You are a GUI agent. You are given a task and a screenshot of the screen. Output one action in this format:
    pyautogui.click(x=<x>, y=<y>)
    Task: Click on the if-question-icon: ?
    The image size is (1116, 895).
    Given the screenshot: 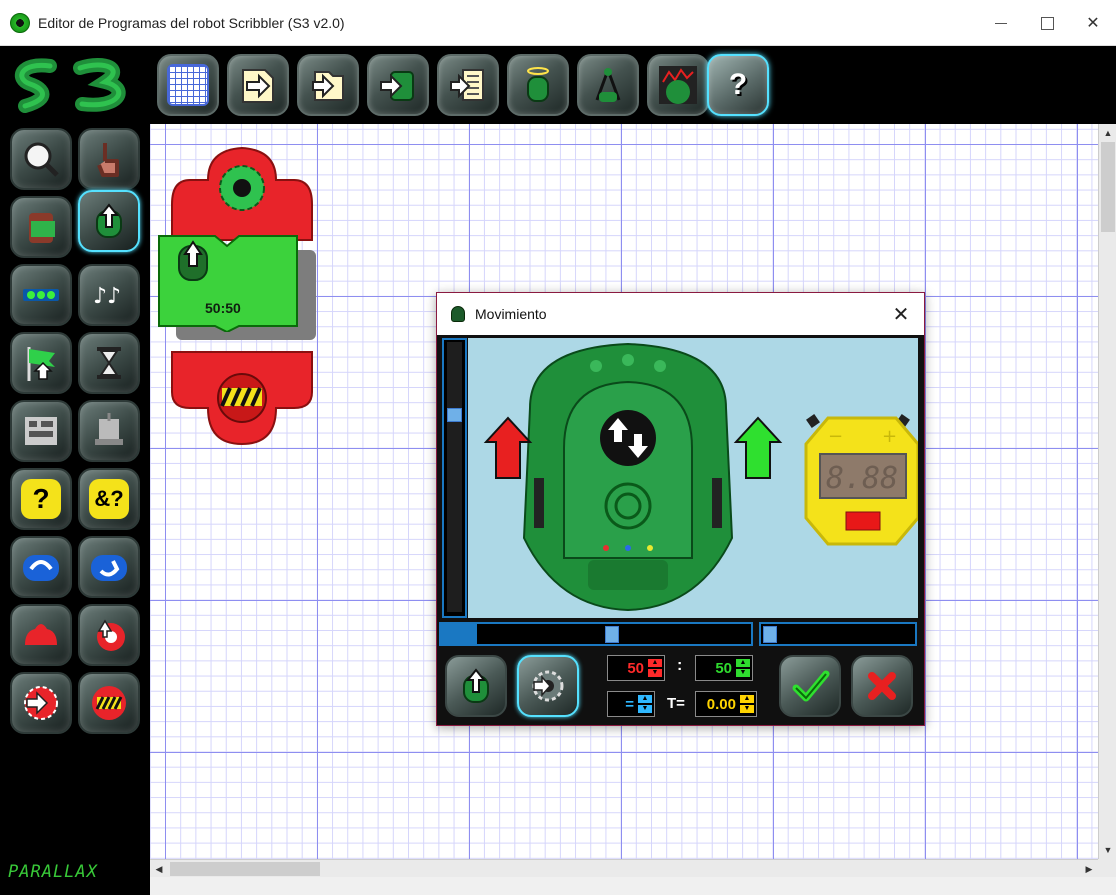 What is the action you would take?
    pyautogui.click(x=41, y=499)
    